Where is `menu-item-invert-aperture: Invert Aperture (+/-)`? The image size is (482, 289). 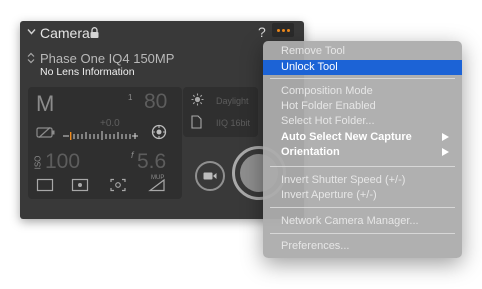 menu-item-invert-aperture: Invert Aperture (+/-) is located at coordinates (362, 195).